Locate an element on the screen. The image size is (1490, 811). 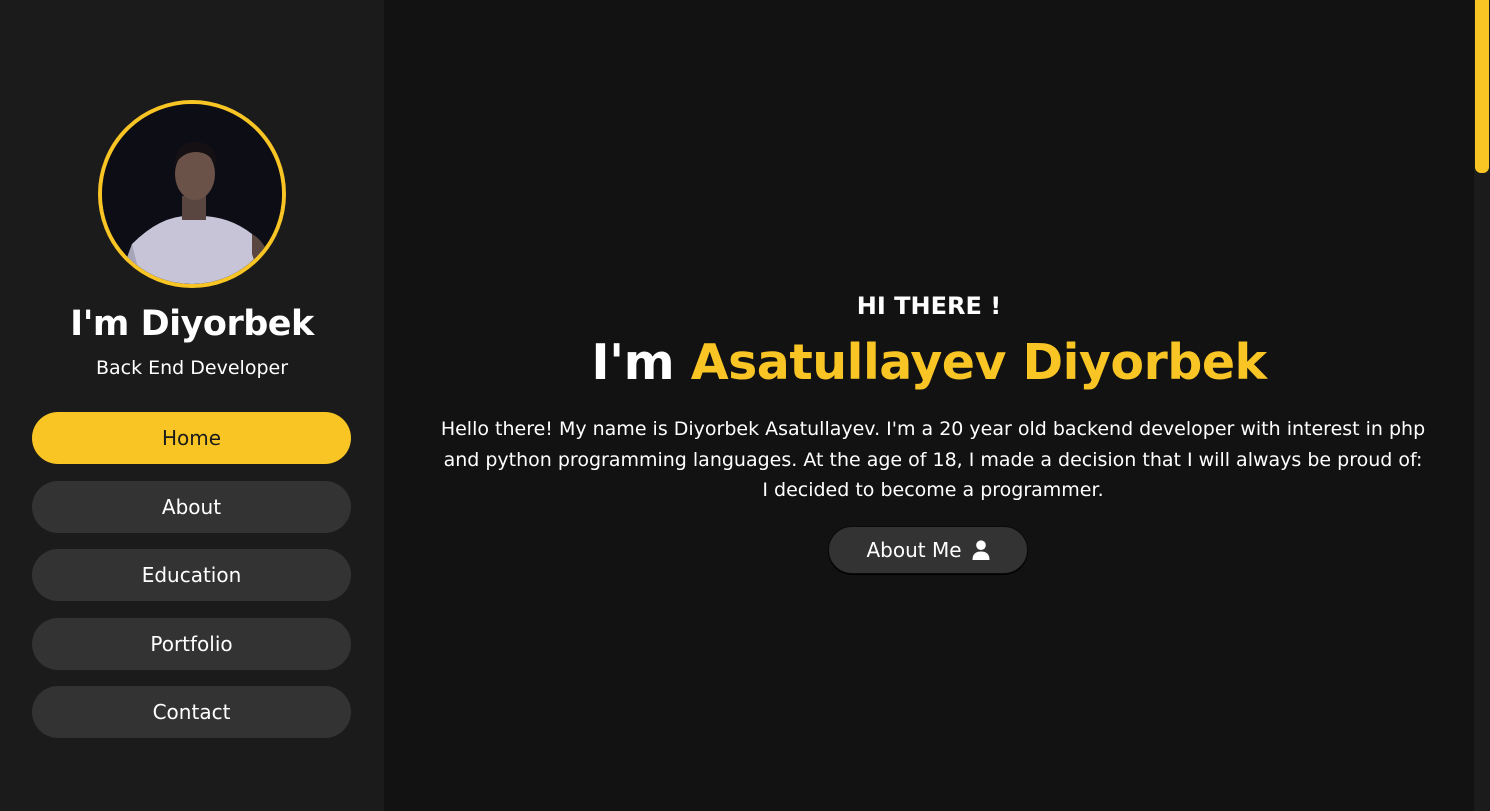
scrollbar is located at coordinates (1482, 405).